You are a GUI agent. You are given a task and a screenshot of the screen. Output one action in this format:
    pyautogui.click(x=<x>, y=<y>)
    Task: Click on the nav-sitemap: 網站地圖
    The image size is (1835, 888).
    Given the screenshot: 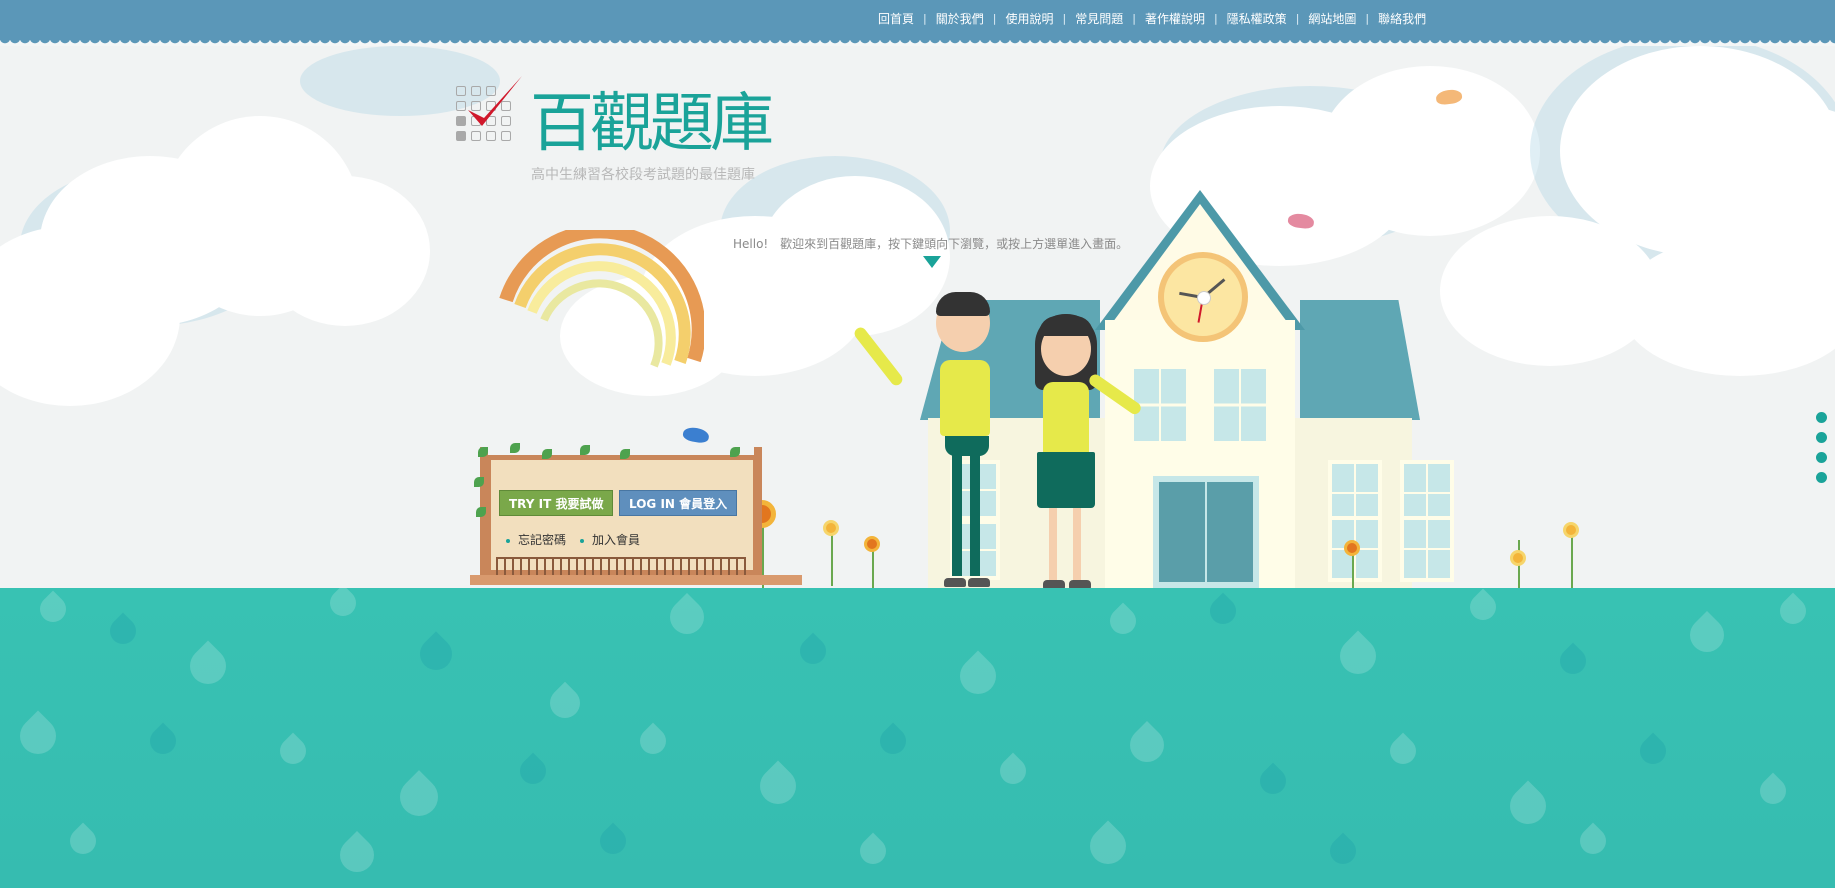 What is the action you would take?
    pyautogui.click(x=1332, y=18)
    